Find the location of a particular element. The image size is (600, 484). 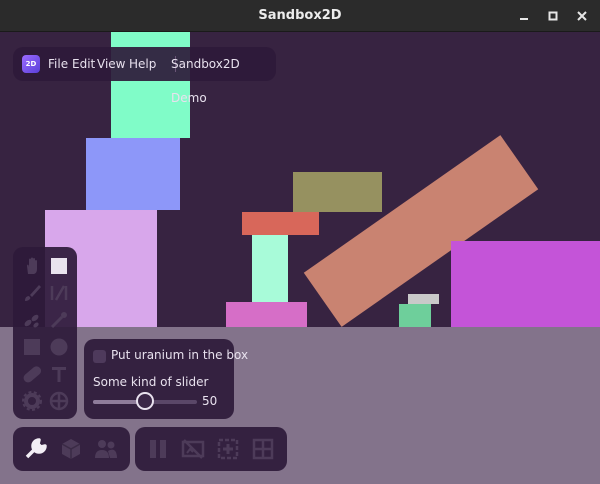

grid-icon is located at coordinates (263, 449).